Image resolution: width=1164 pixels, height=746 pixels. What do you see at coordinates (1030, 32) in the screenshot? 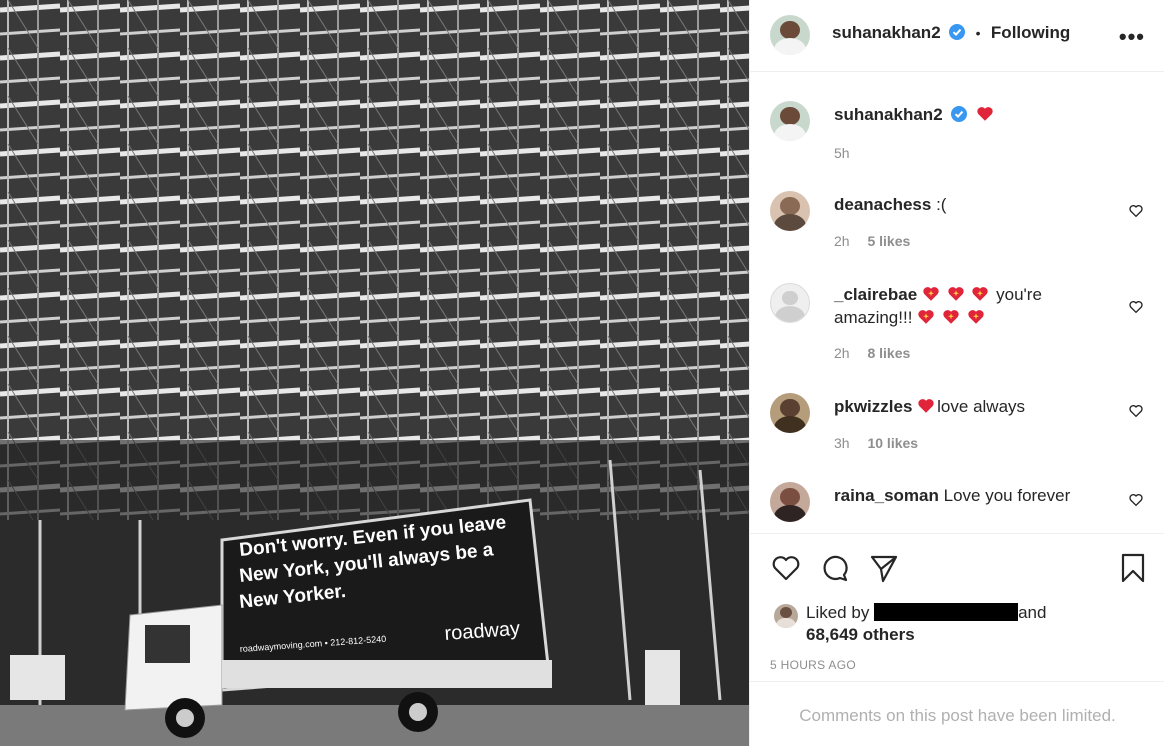
I see `following-button: Following` at bounding box center [1030, 32].